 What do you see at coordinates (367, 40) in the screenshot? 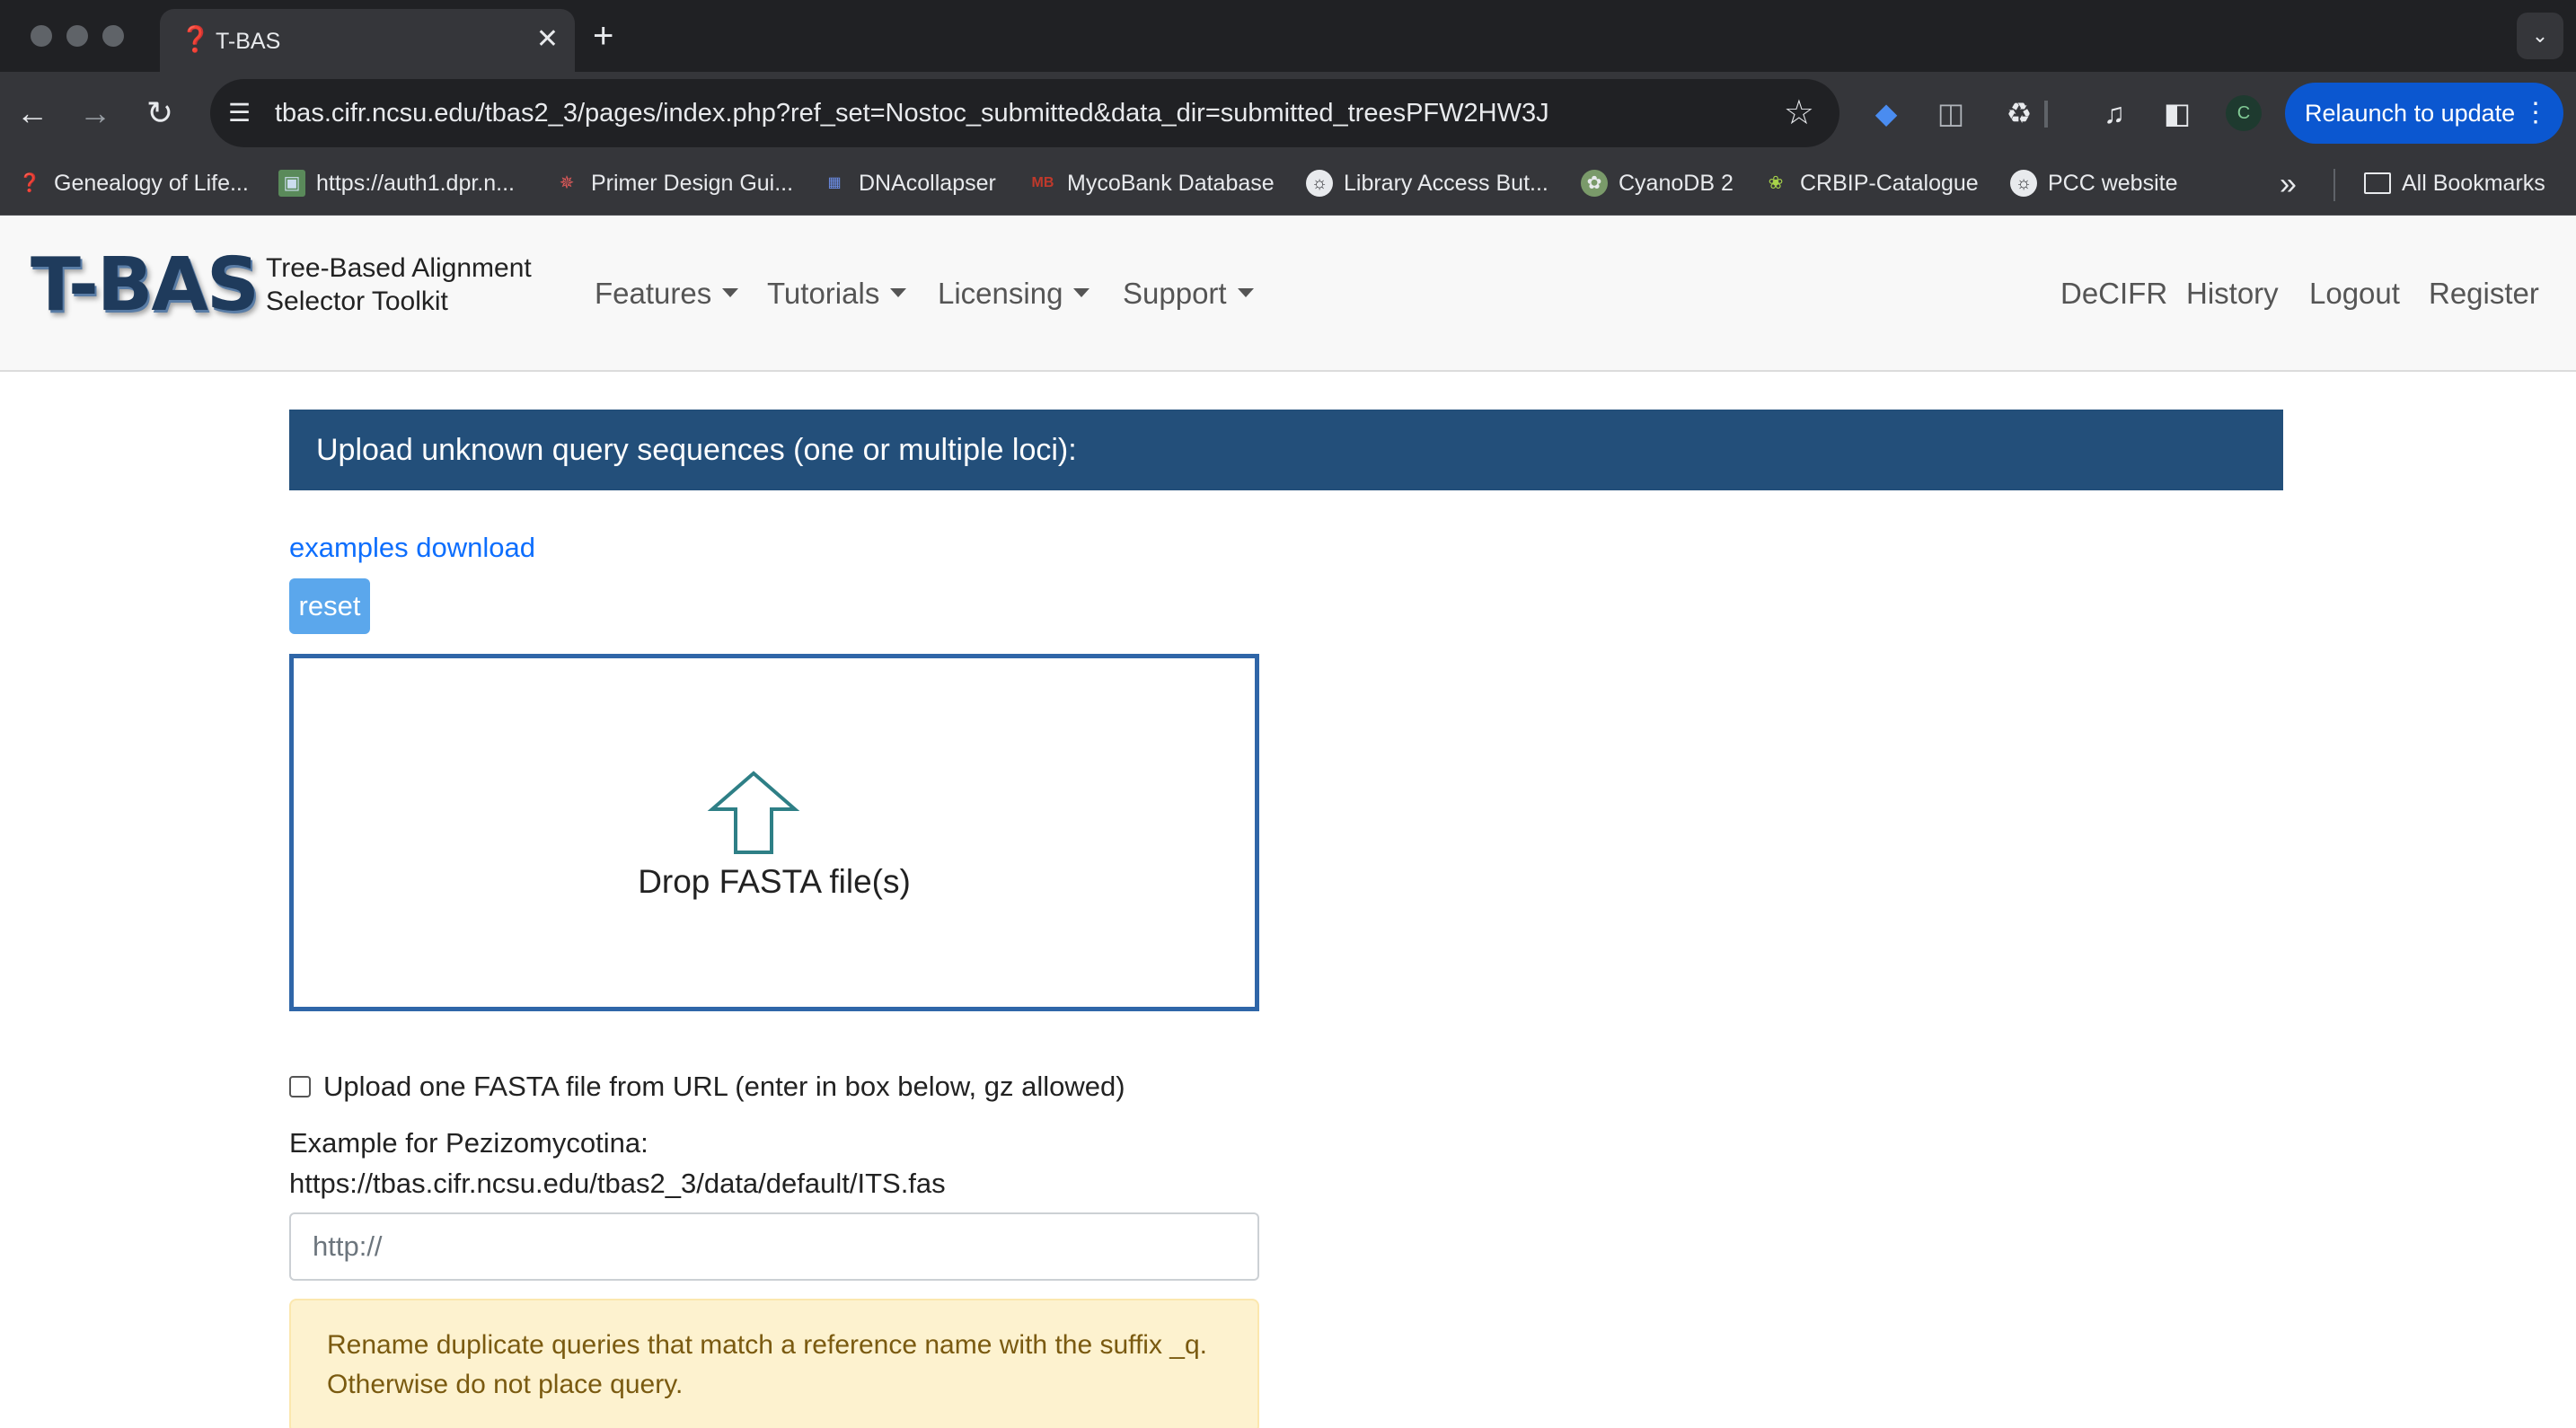
I see `browser-tab: ❓ T-BAS ✕` at bounding box center [367, 40].